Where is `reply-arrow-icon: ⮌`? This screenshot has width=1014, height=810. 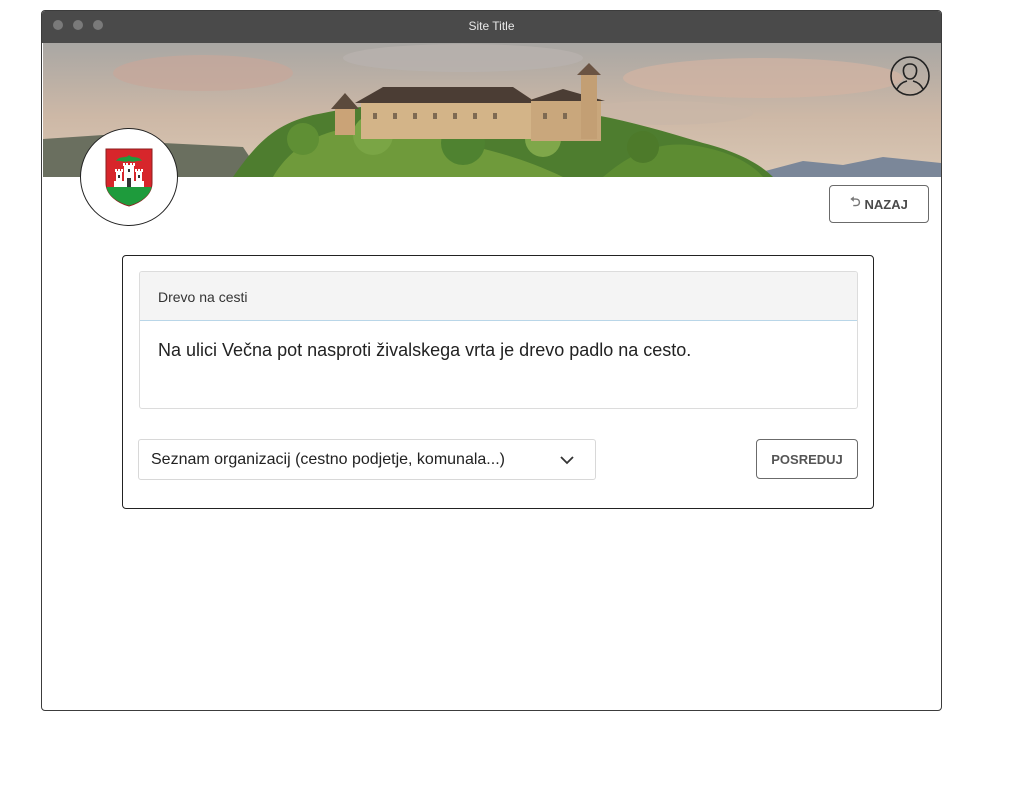
reply-arrow-icon: ⮌ is located at coordinates (855, 201).